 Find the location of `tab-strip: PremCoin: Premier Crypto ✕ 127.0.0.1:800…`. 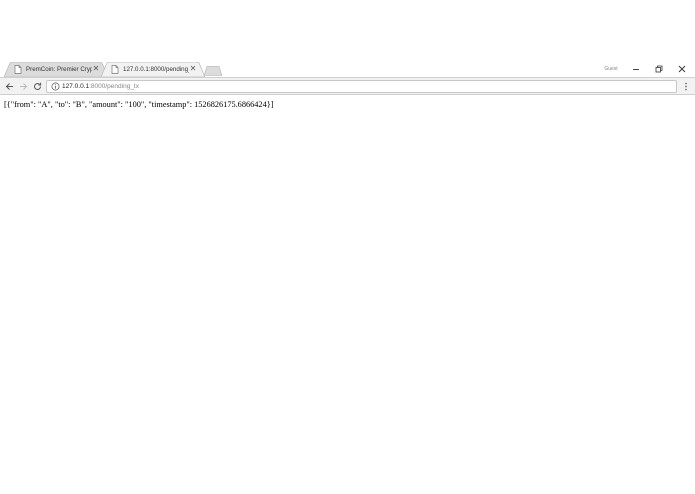

tab-strip: PremCoin: Premier Crypto ✕ 127.0.0.1:800… is located at coordinates (347, 68).